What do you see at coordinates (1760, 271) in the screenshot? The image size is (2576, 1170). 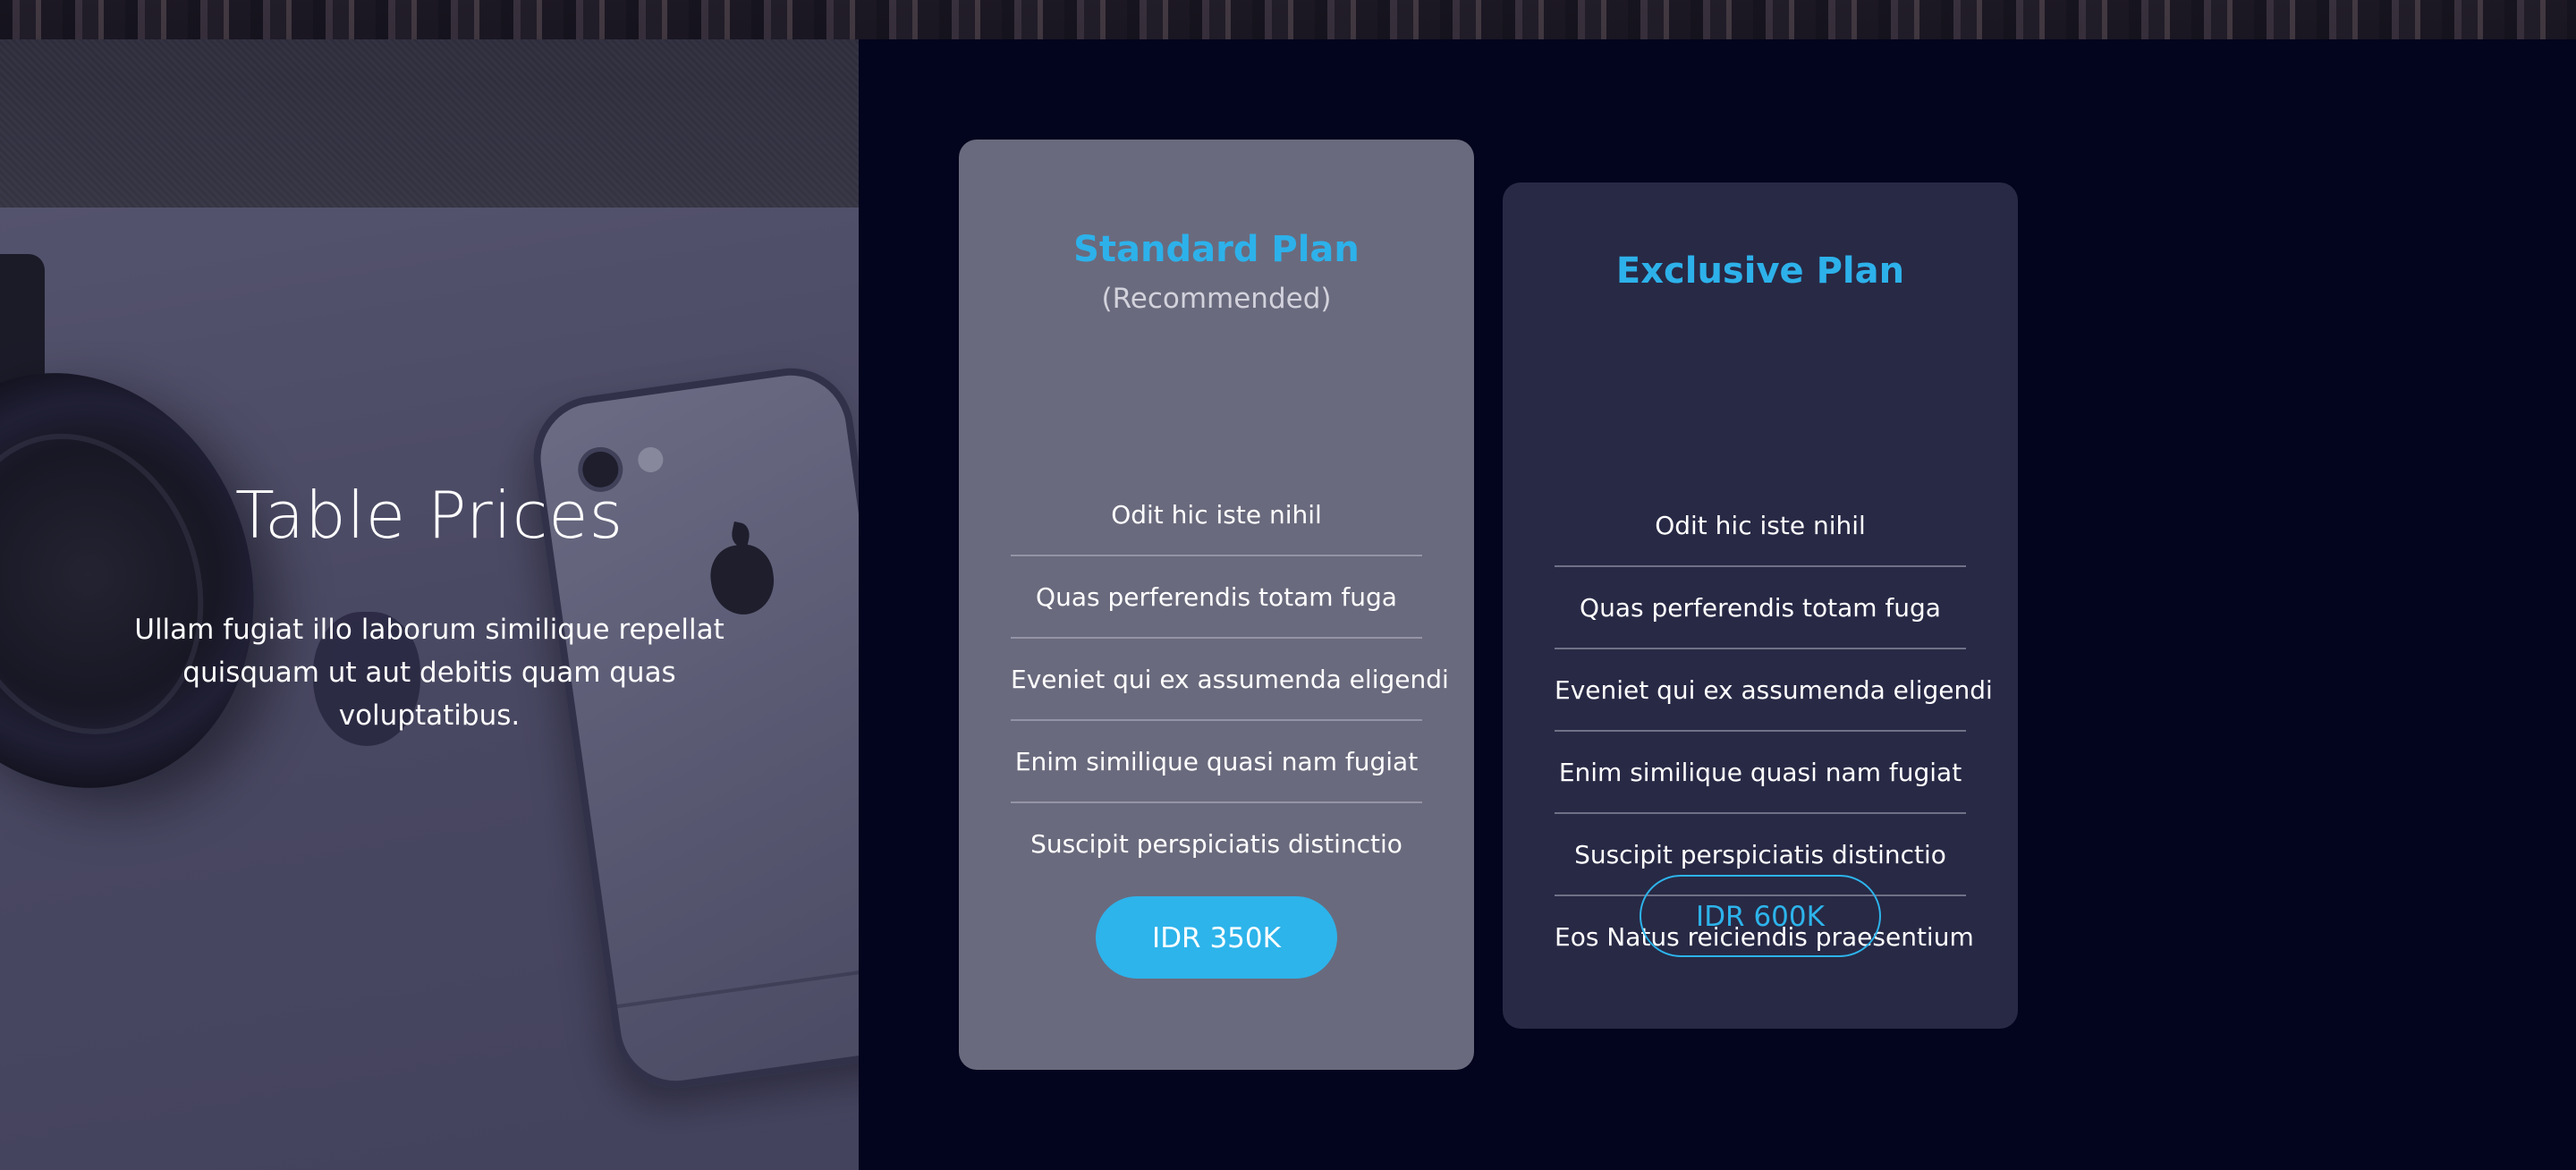 I see `plan-name: Exclusive Plan` at bounding box center [1760, 271].